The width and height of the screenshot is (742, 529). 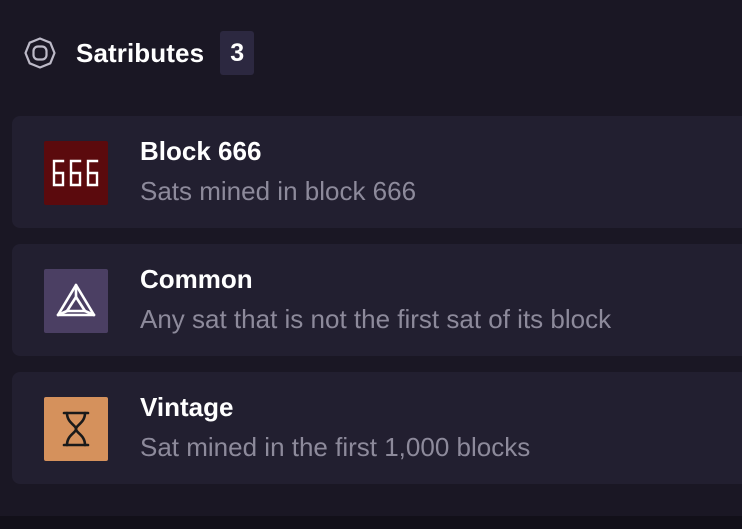 I want to click on satribute-description: Sat mined in the first 1,000 blocks, so click(x=335, y=447).